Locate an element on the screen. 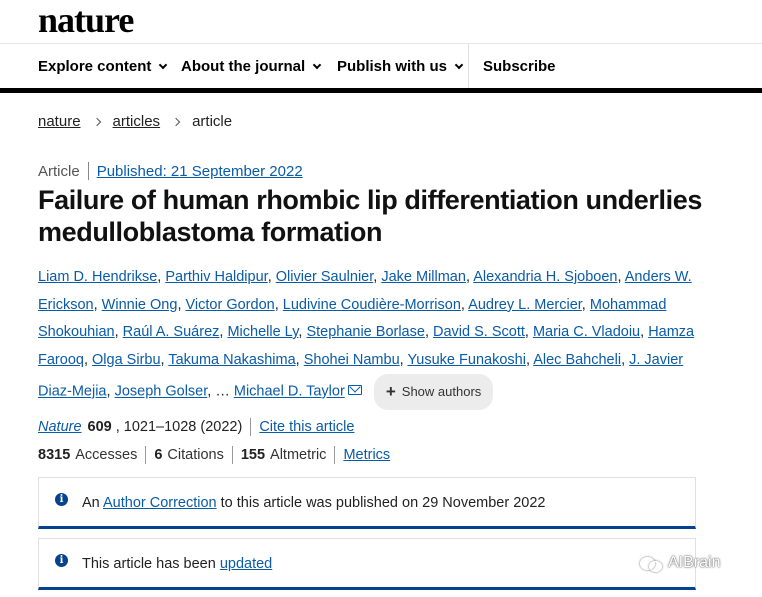 This screenshot has width=762, height=597. article-updated-notice: i This article has been updated is located at coordinates (367, 564).